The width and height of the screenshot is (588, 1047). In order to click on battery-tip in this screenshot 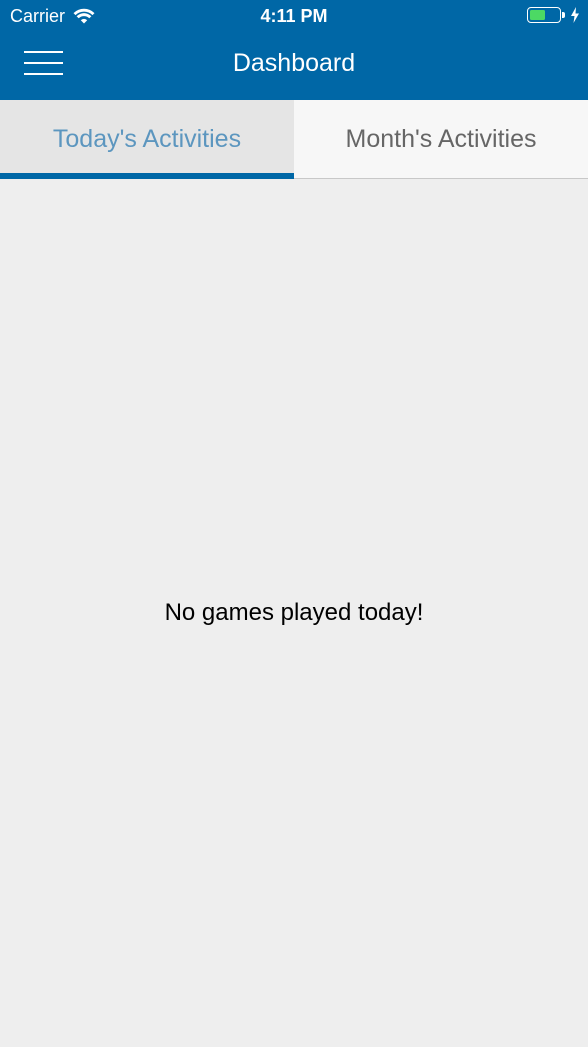, I will do `click(563, 15)`.